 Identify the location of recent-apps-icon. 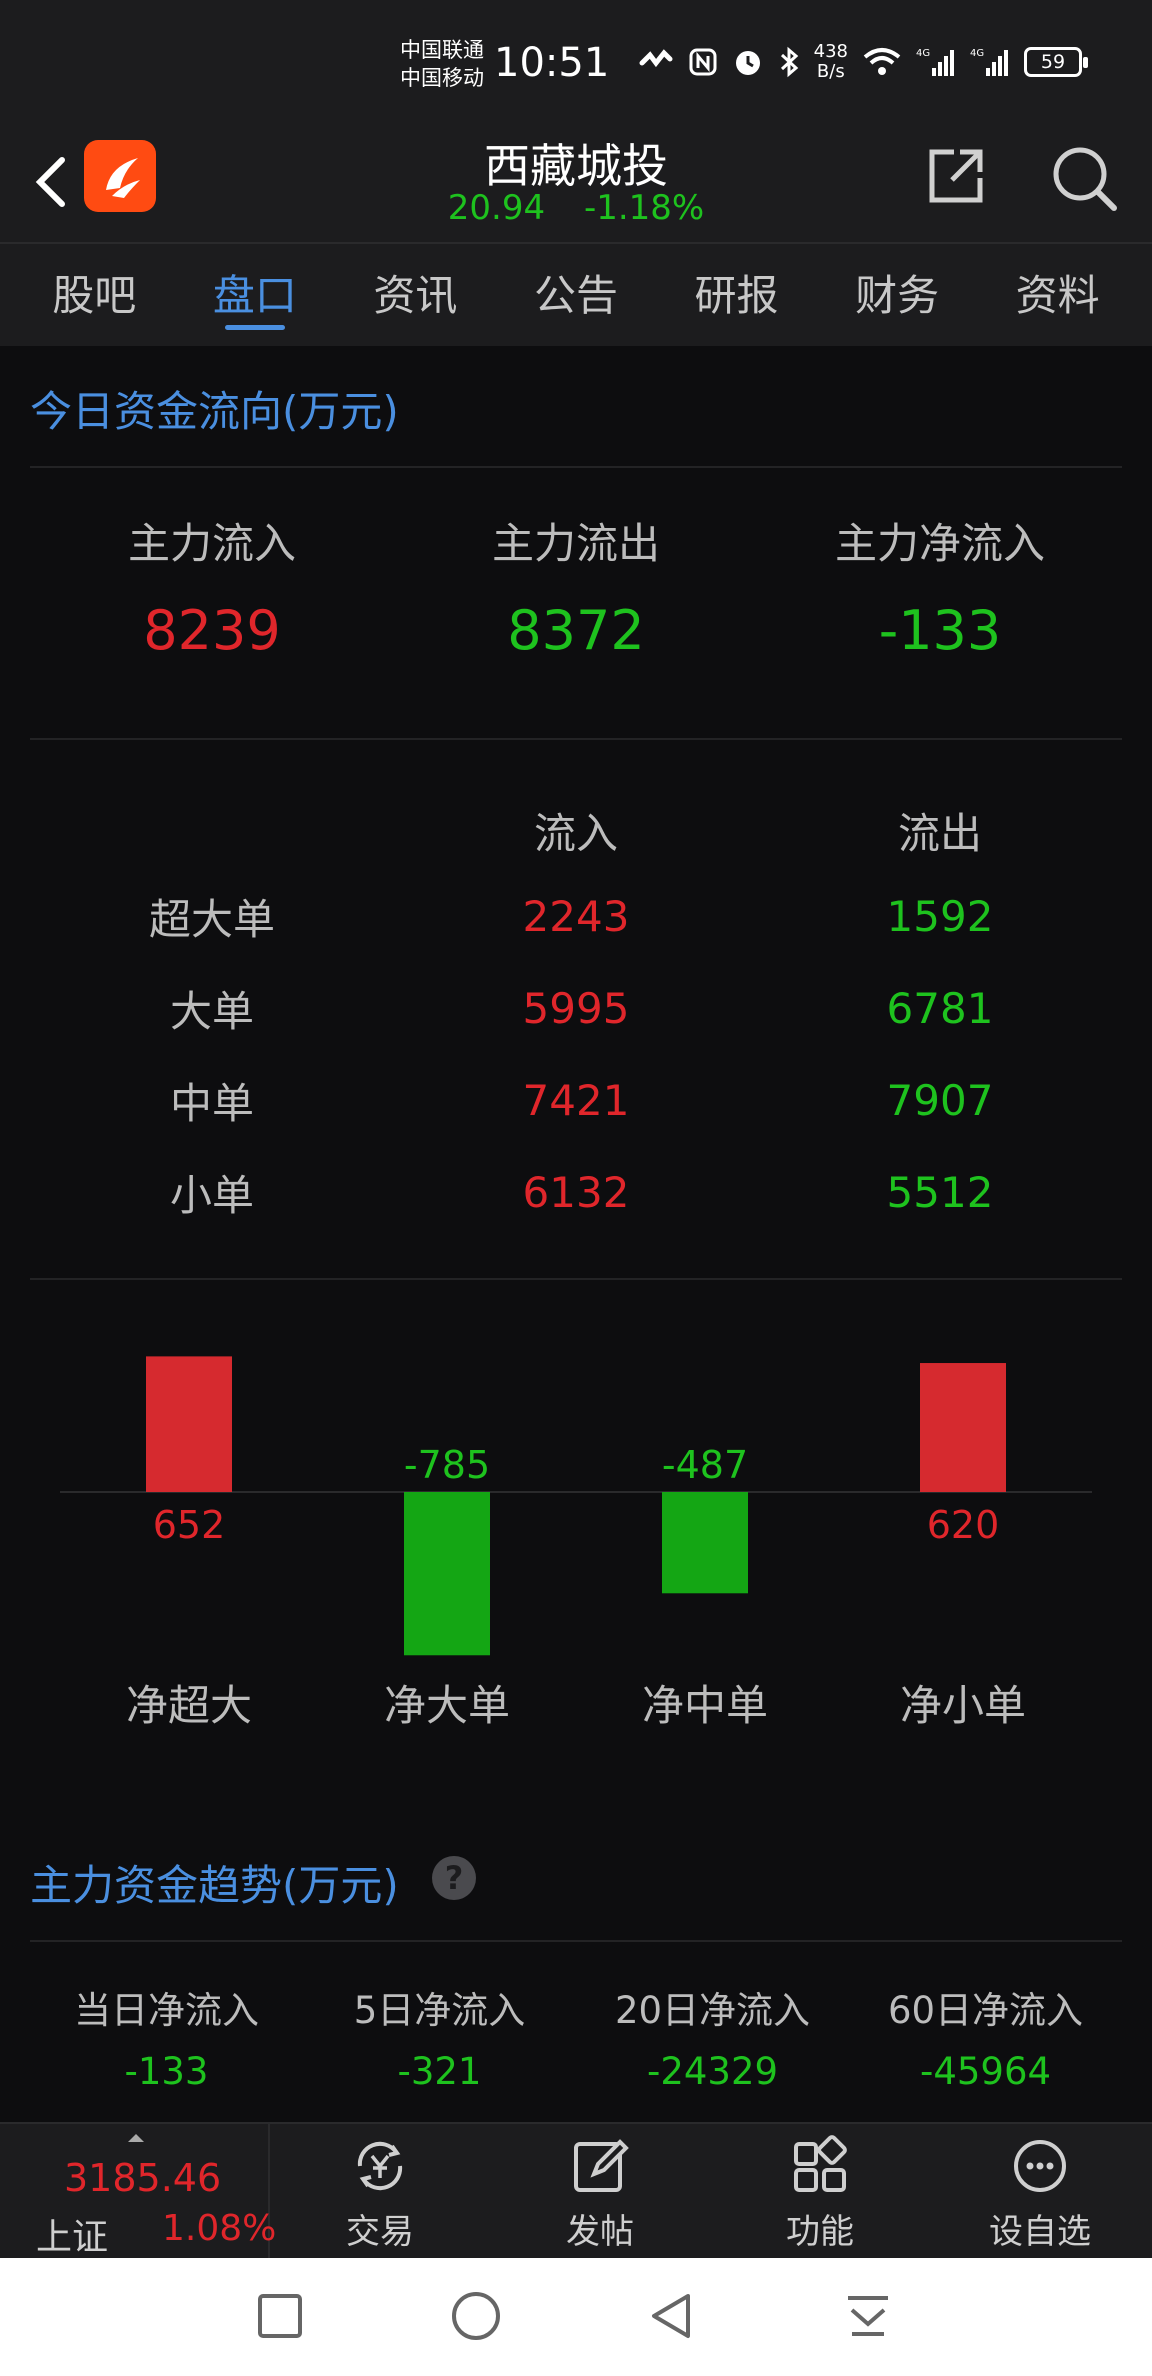
(280, 2316).